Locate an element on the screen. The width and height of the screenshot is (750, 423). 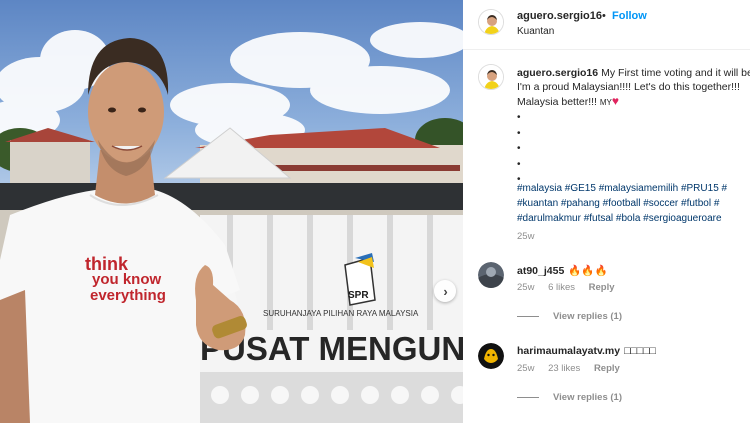
comment-user: harimaumalayatv.my is located at coordinates (568, 351).